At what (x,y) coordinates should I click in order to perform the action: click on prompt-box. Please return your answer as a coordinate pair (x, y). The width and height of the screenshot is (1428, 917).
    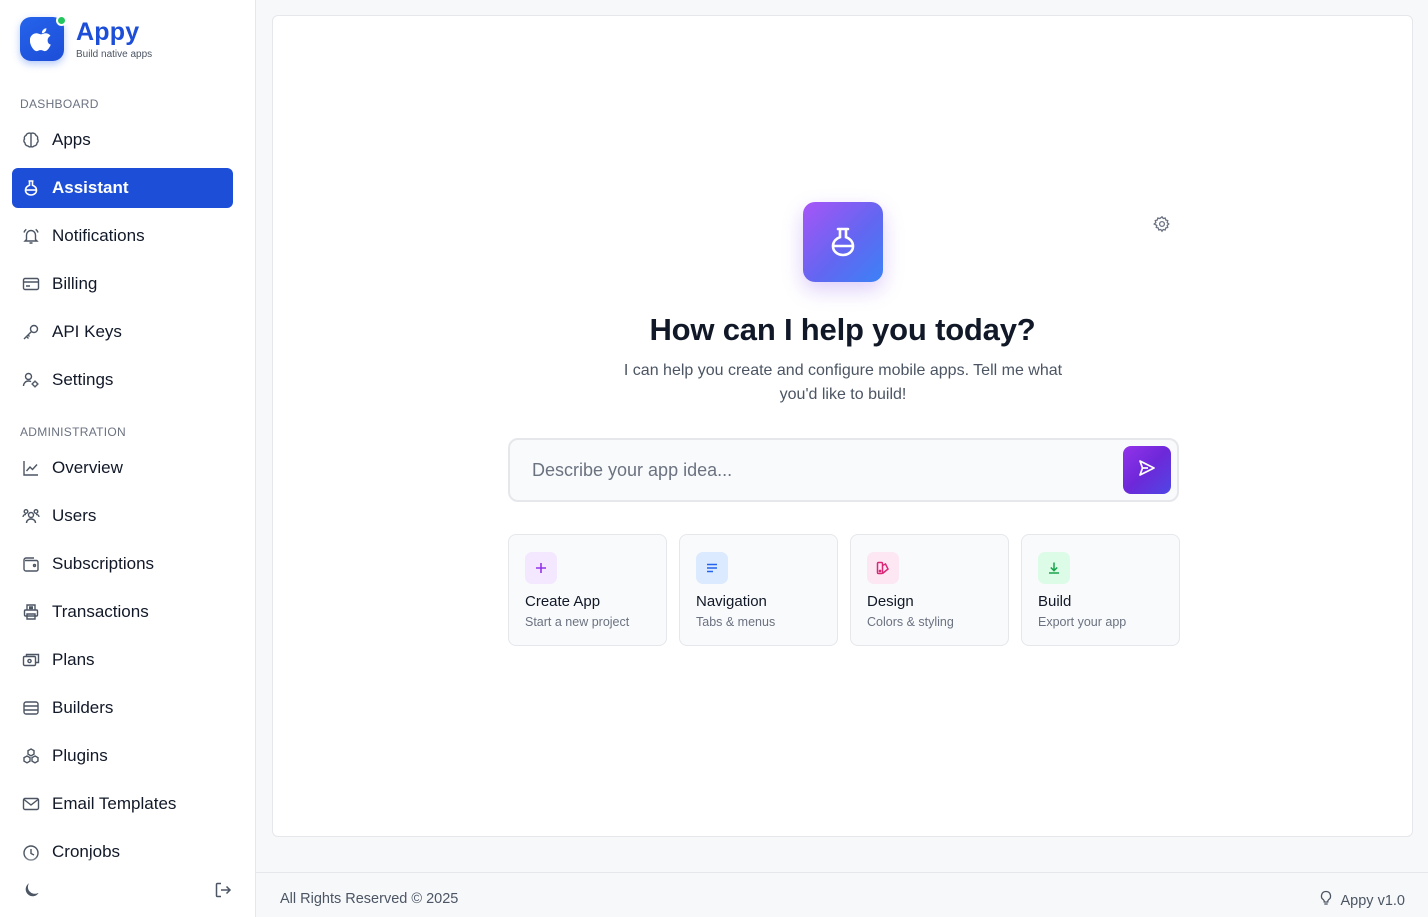
    Looking at the image, I should click on (843, 470).